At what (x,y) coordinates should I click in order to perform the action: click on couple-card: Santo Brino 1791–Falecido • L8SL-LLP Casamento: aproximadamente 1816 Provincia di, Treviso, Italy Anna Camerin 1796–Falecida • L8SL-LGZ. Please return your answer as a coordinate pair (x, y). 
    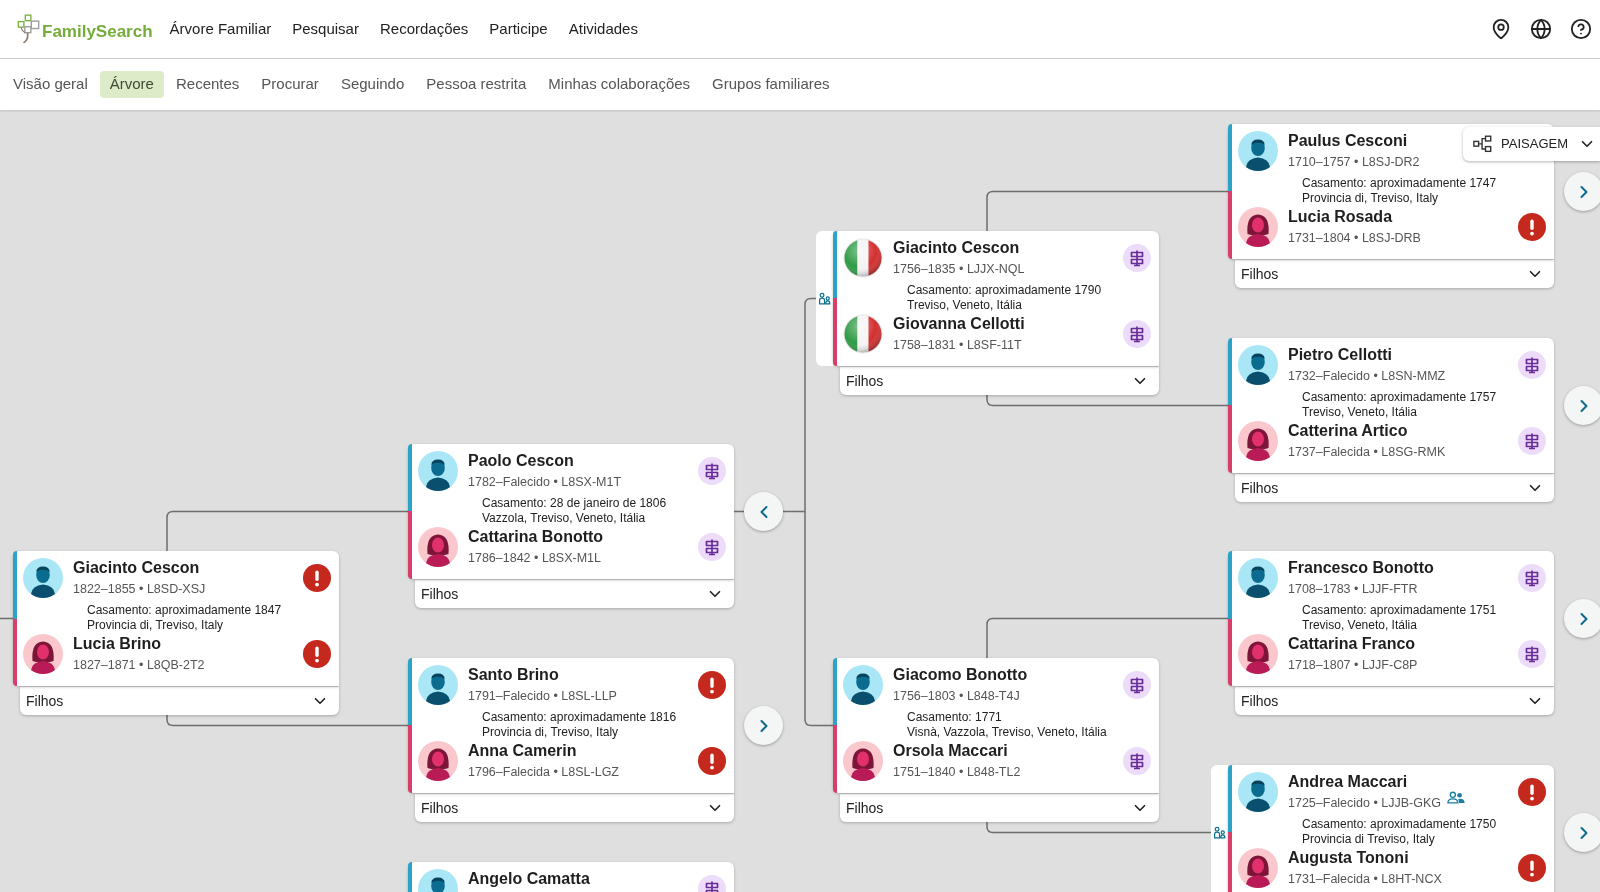
    Looking at the image, I should click on (571, 725).